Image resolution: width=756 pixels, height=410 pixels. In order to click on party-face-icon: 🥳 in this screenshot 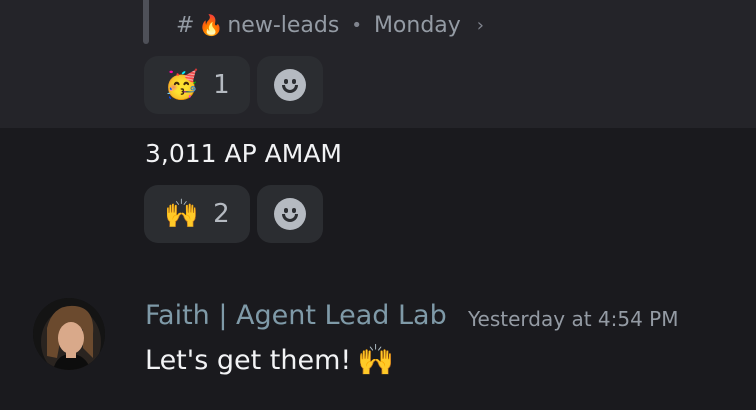, I will do `click(182, 84)`.